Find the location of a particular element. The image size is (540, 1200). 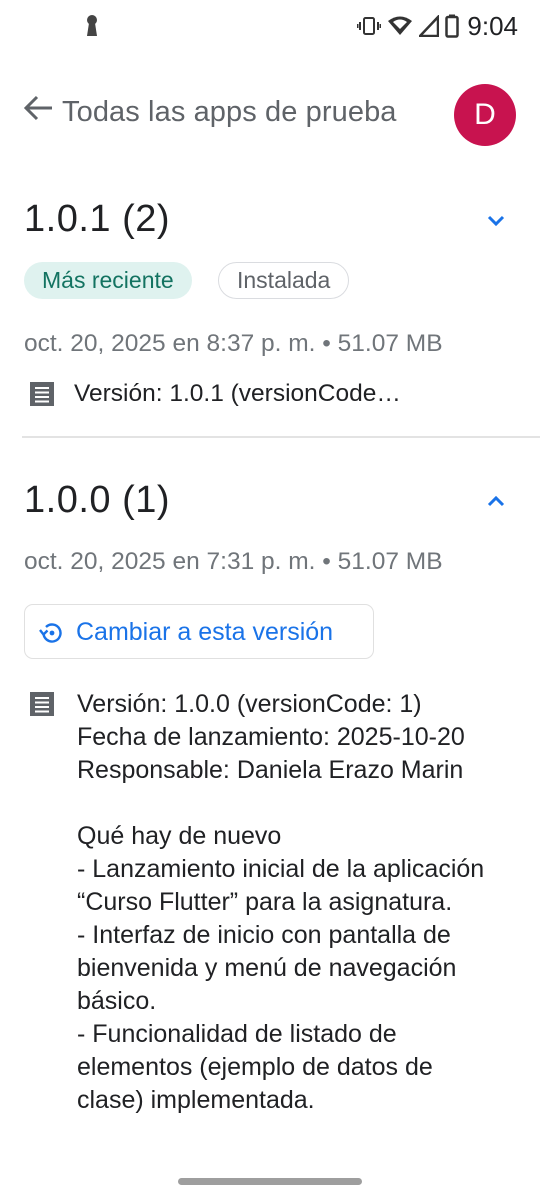

installed-badge-label: Instalada is located at coordinates (284, 280).